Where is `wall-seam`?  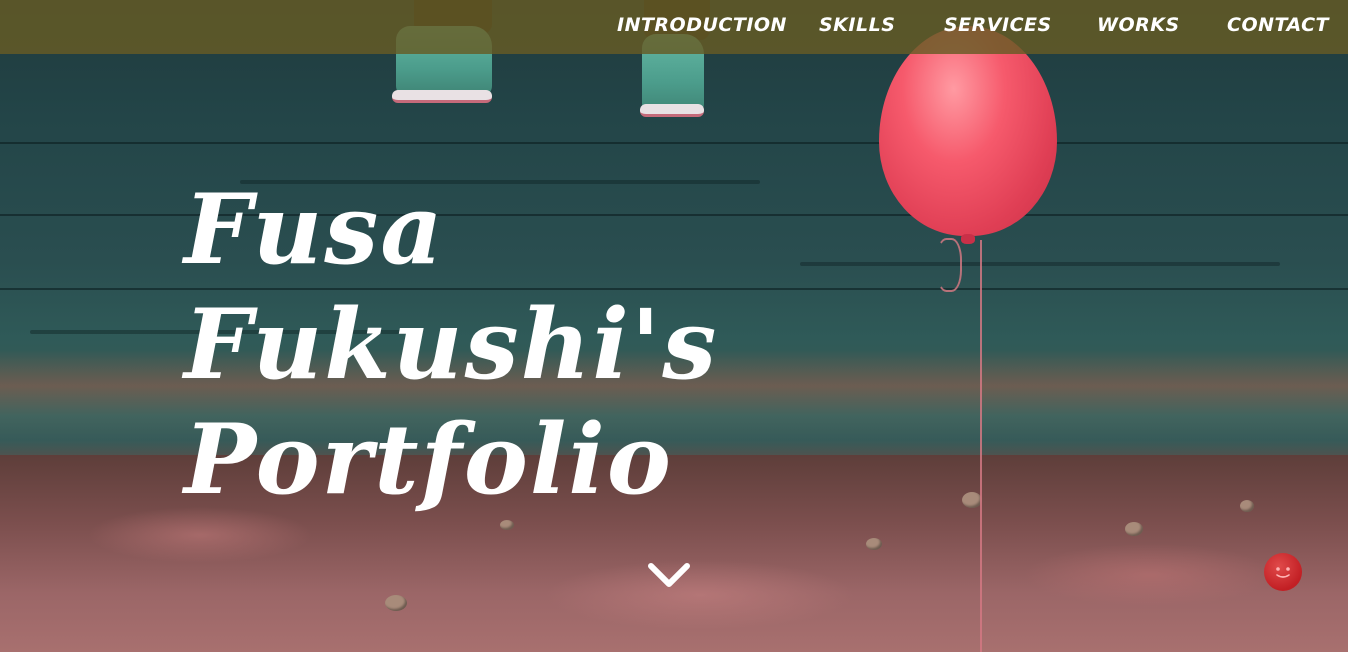
wall-seam is located at coordinates (674, 143).